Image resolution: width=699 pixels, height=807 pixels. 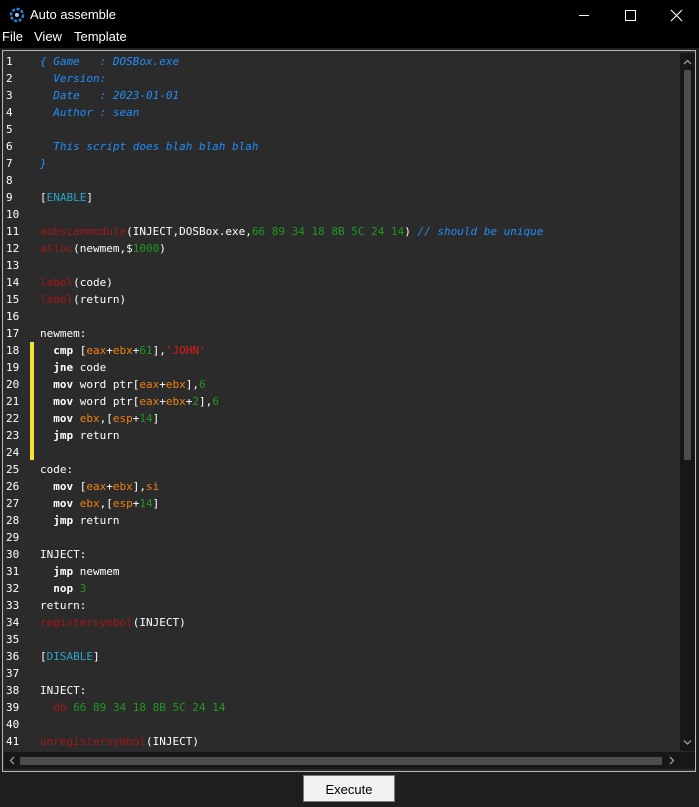 I want to click on code-token: 1000, so click(x=146, y=248).